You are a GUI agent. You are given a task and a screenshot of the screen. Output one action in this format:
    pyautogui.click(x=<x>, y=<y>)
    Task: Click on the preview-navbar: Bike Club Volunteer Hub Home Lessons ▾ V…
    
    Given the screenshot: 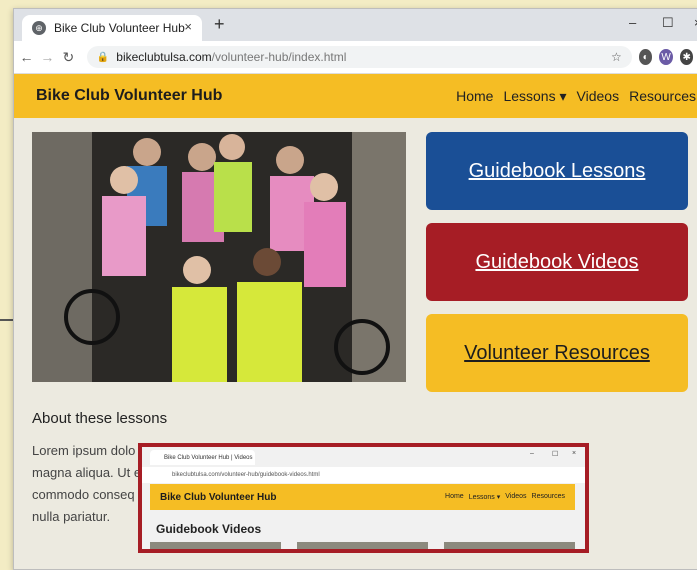 What is the action you would take?
    pyautogui.click(x=362, y=497)
    